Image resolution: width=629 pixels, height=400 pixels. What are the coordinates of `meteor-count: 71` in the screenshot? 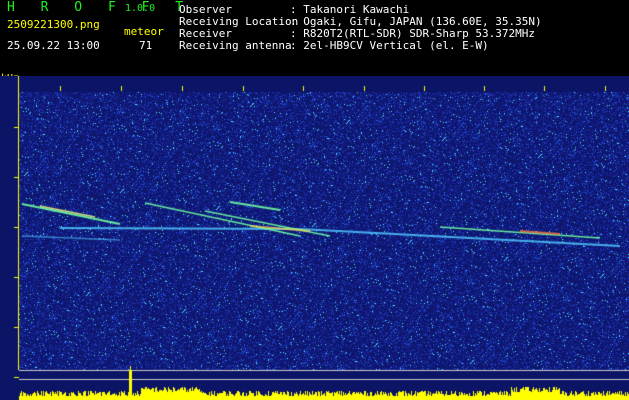 It's located at (146, 45).